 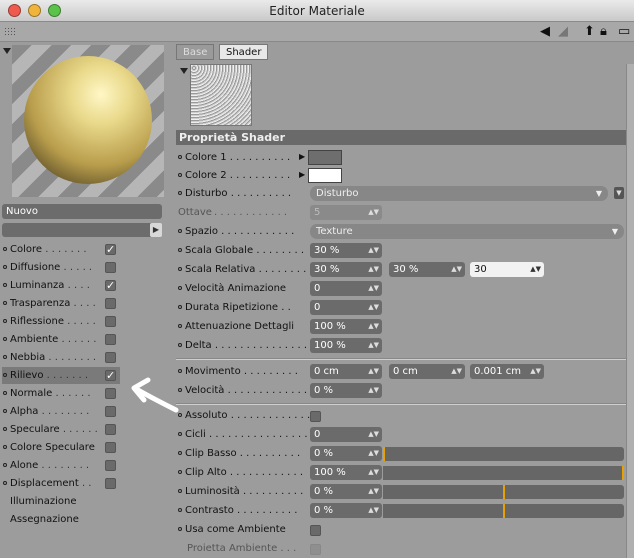 What do you see at coordinates (110, 267) in the screenshot?
I see `channel-diffusione-checkbox` at bounding box center [110, 267].